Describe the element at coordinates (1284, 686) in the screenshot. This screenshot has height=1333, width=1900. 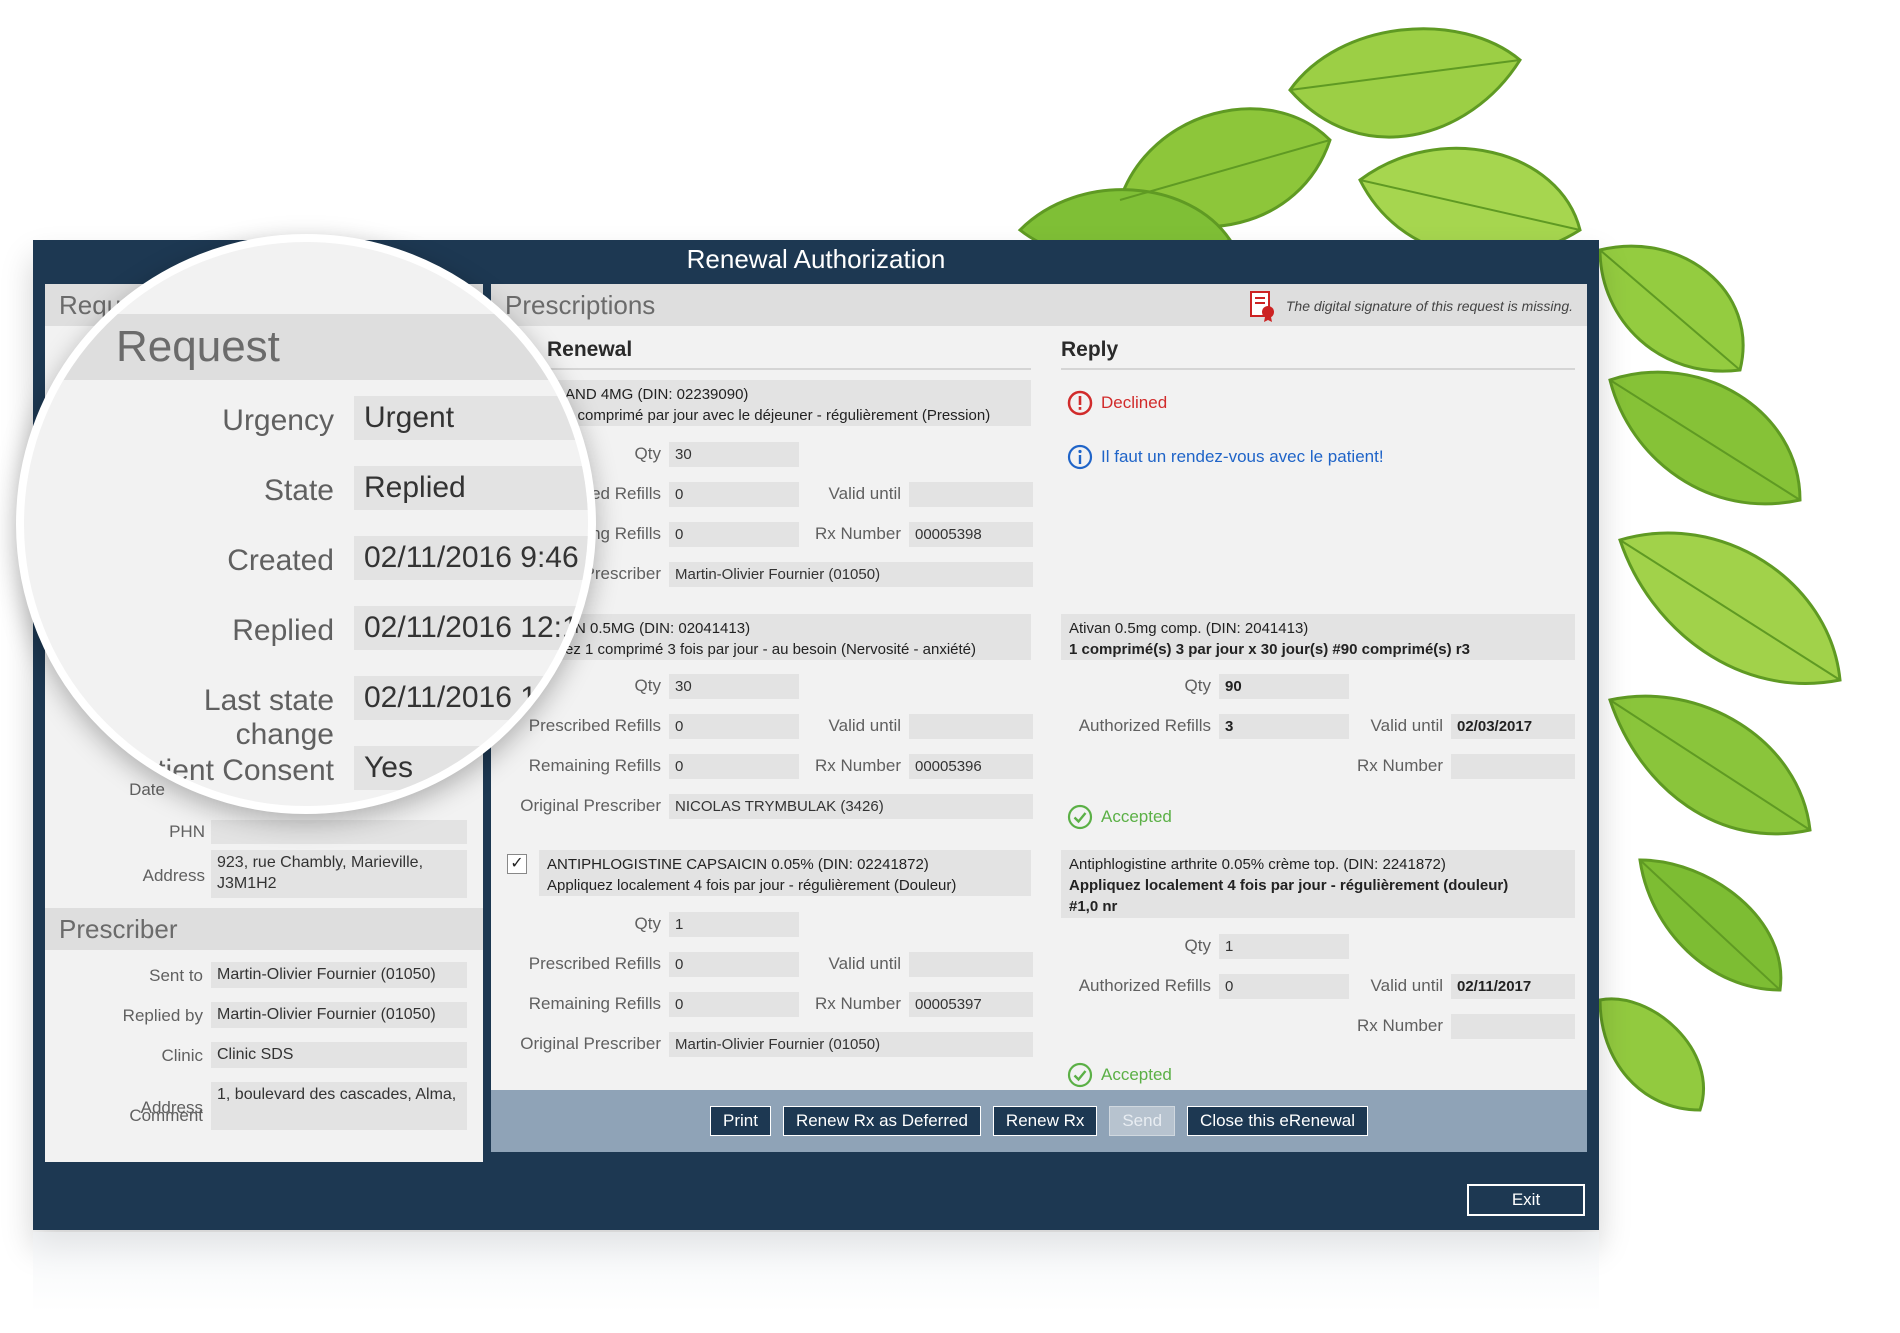
I see `rx-2-reply-qty-field: 90` at that location.